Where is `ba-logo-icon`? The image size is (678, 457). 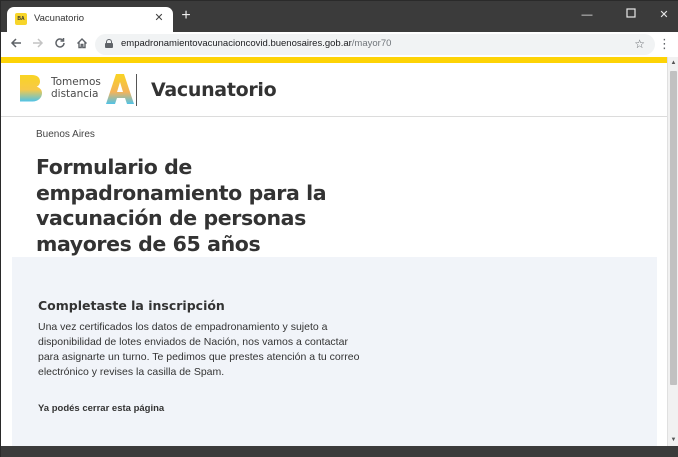 ba-logo-icon is located at coordinates (31, 89).